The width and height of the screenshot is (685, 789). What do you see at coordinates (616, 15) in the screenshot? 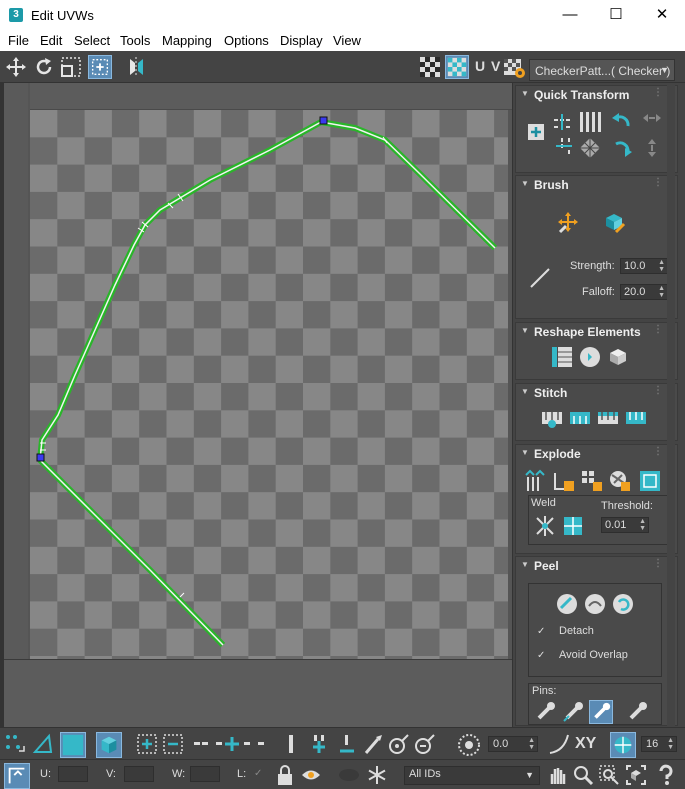
I see `maximize-button: ☐` at bounding box center [616, 15].